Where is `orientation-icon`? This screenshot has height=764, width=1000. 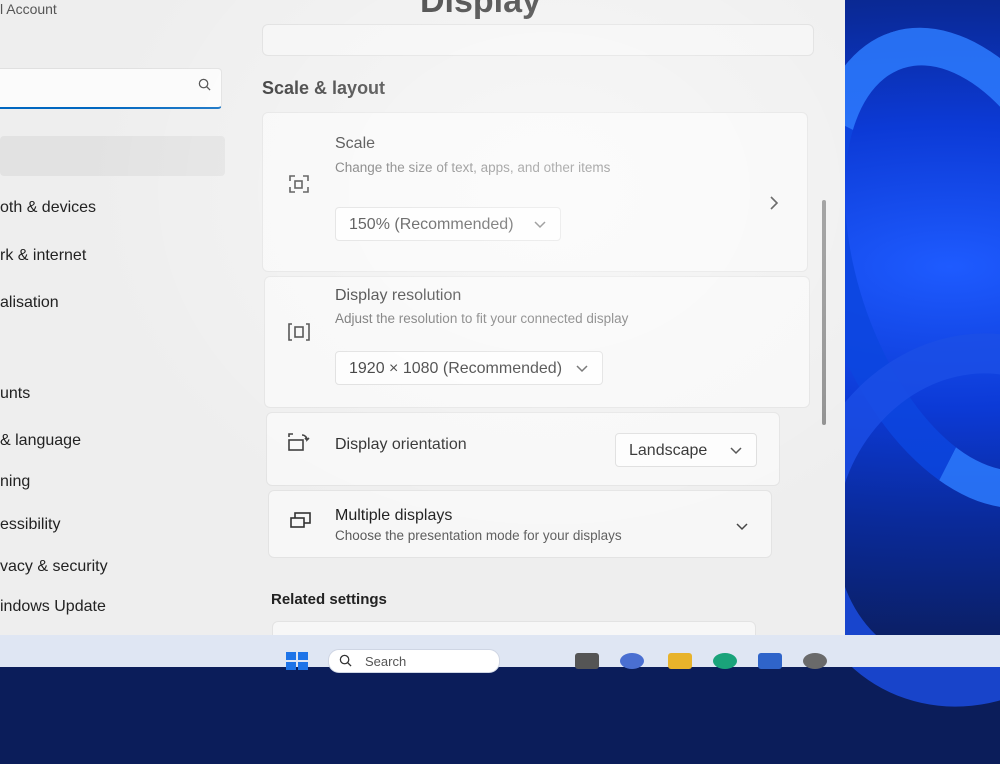
orientation-icon is located at coordinates (299, 442).